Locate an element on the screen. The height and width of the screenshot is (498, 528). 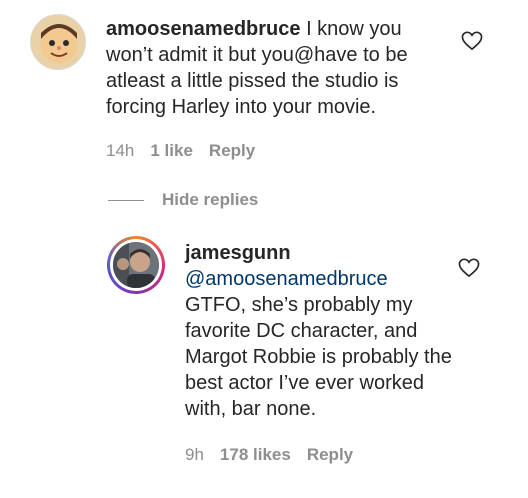
avatar-cartoon-icon is located at coordinates (58, 42).